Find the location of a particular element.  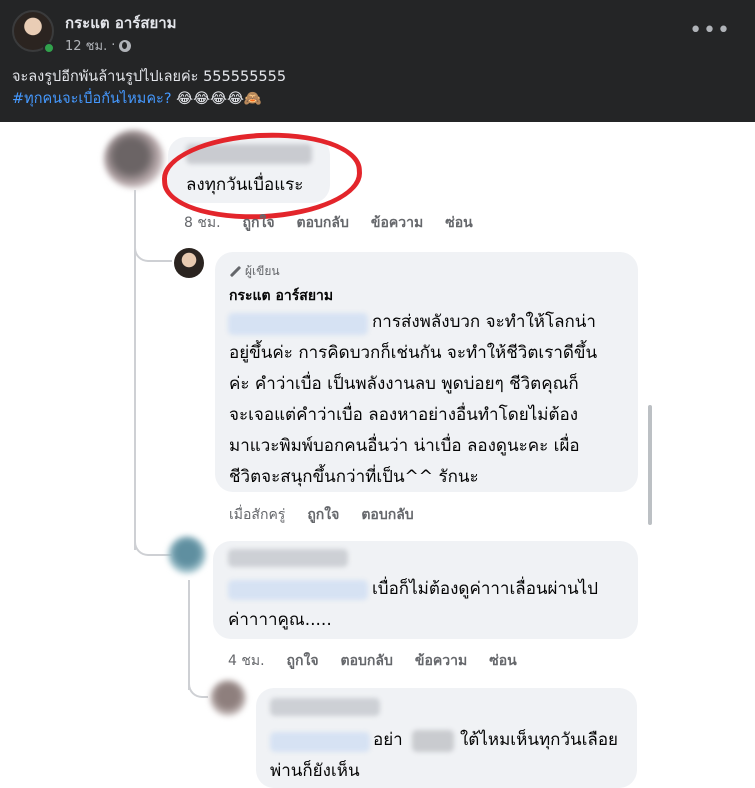

comment-text: เบื่อก็ไม่ต้องดูค่าาาเลื่อนผ่านไป is located at coordinates (485, 589).